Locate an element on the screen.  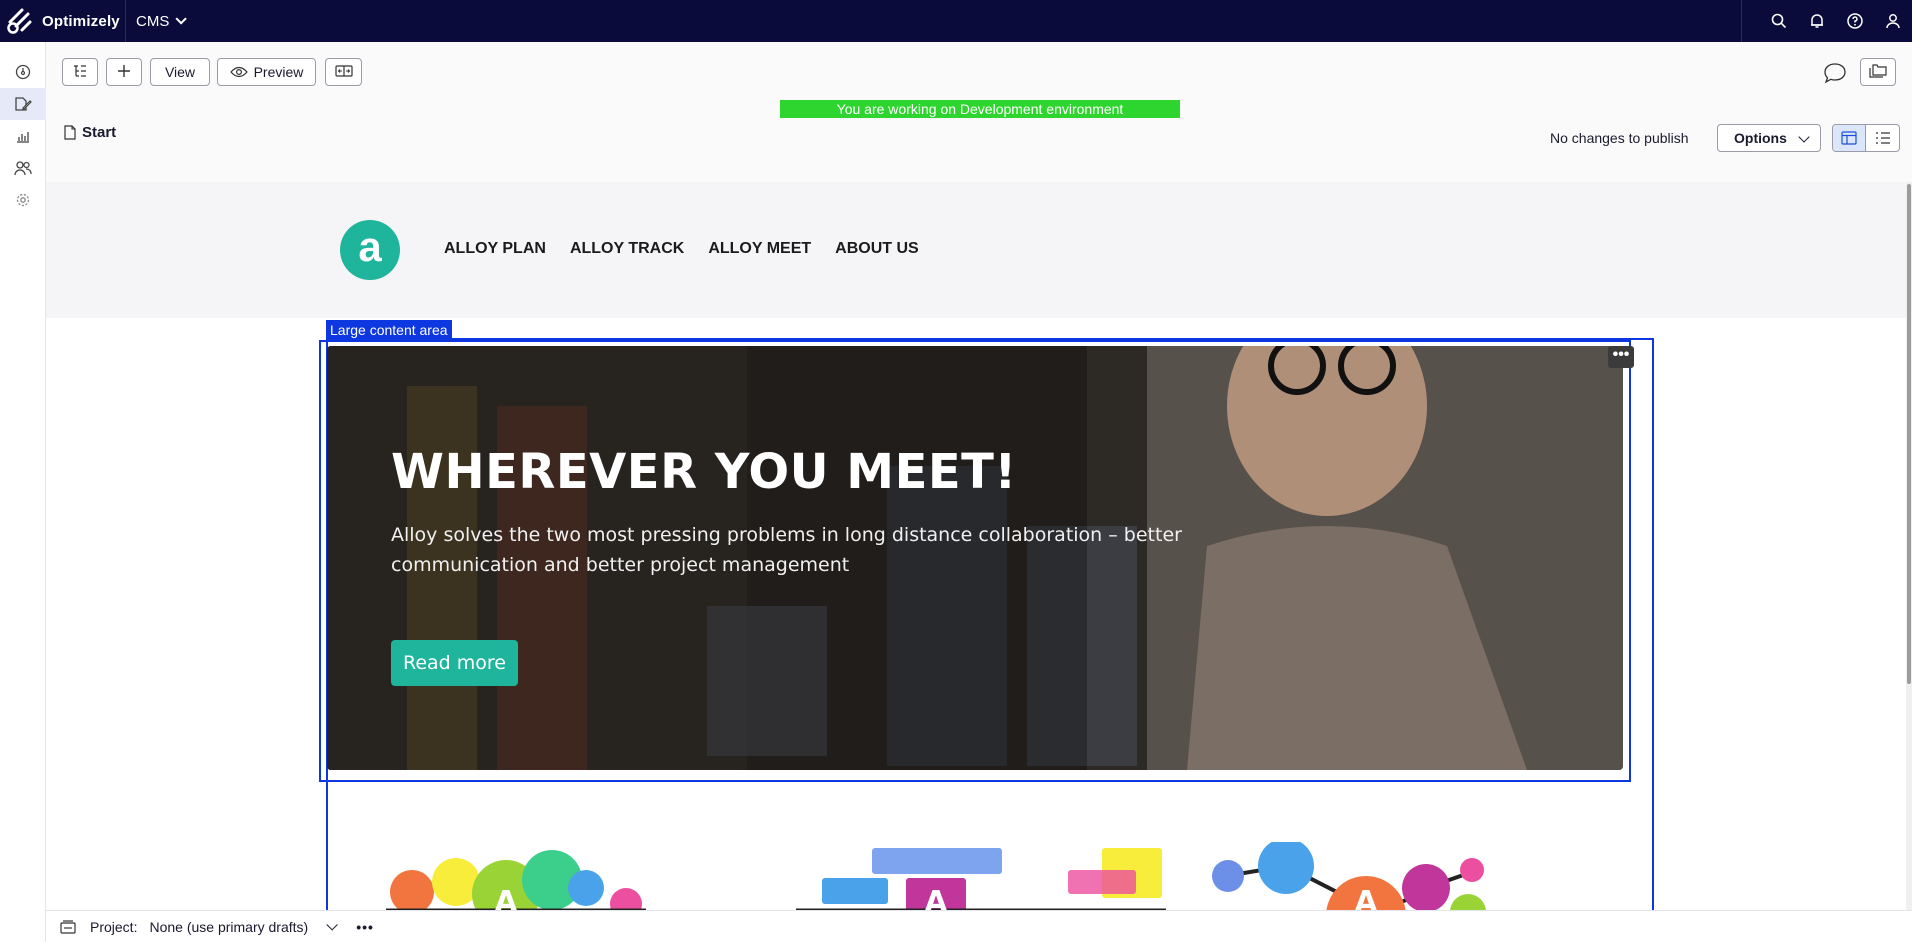
page-tree-button is located at coordinates (80, 72).